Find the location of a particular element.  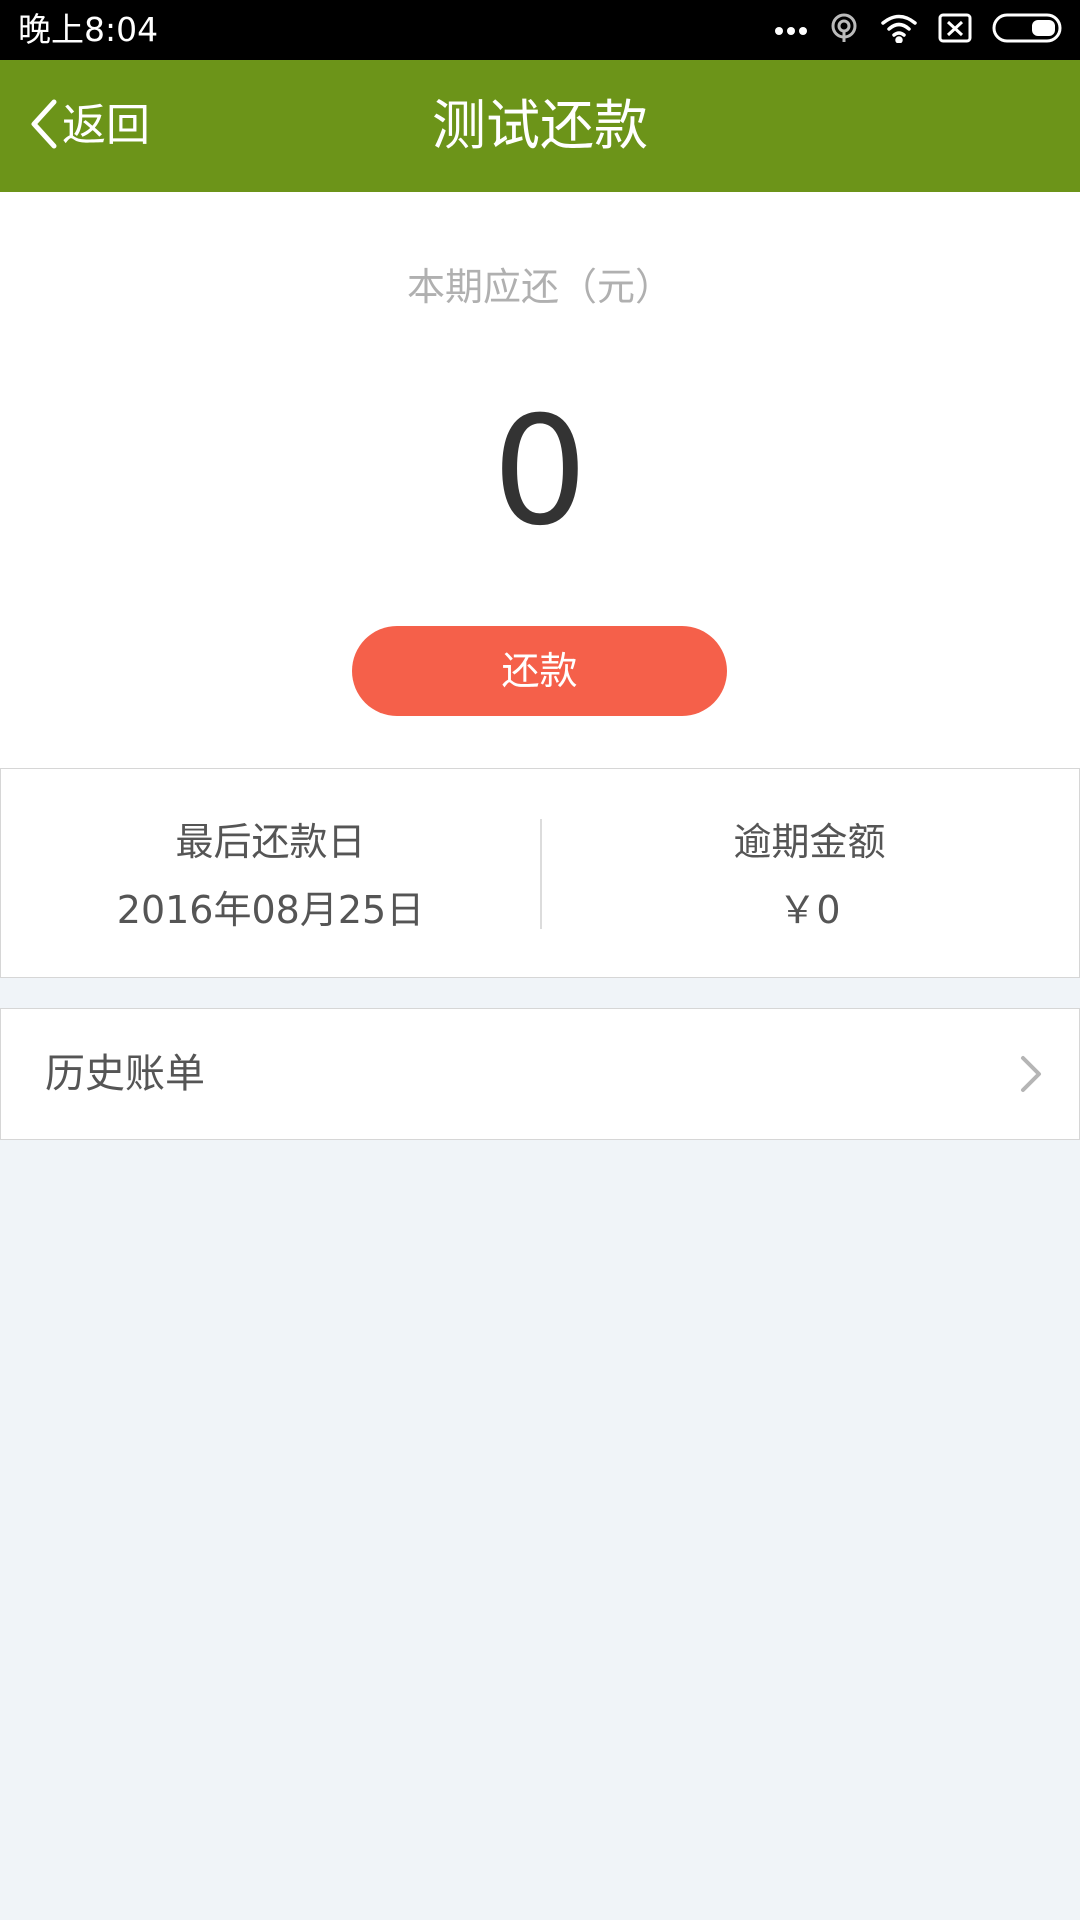

status-time: 晚上8:04 is located at coordinates (88, 29).